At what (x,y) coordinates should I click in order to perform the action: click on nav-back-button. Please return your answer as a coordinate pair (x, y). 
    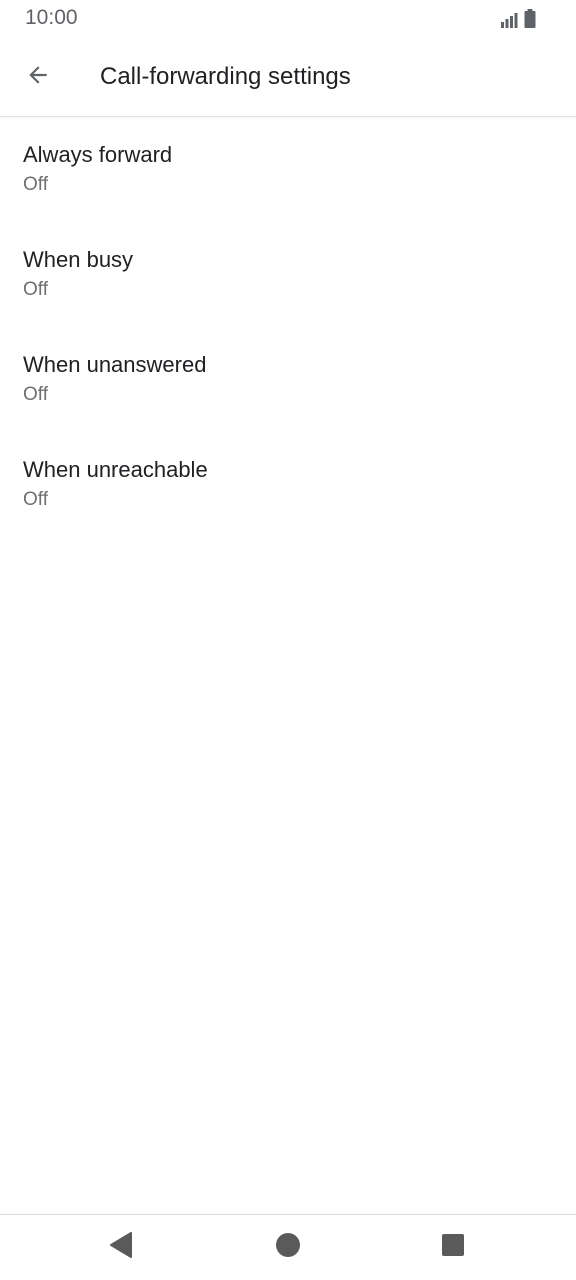
    Looking at the image, I should click on (121, 1247).